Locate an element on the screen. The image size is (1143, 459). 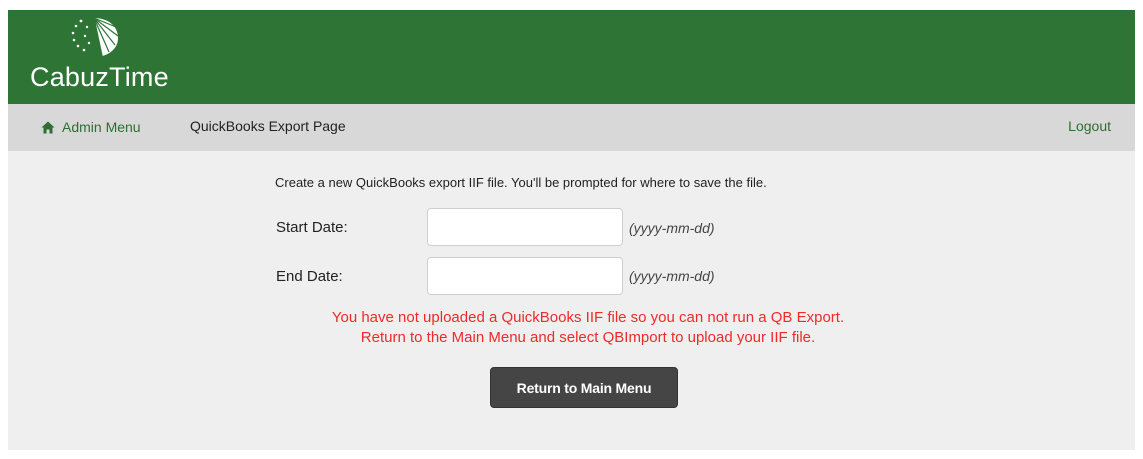
admin-menu-label: Admin Menu is located at coordinates (101, 127).